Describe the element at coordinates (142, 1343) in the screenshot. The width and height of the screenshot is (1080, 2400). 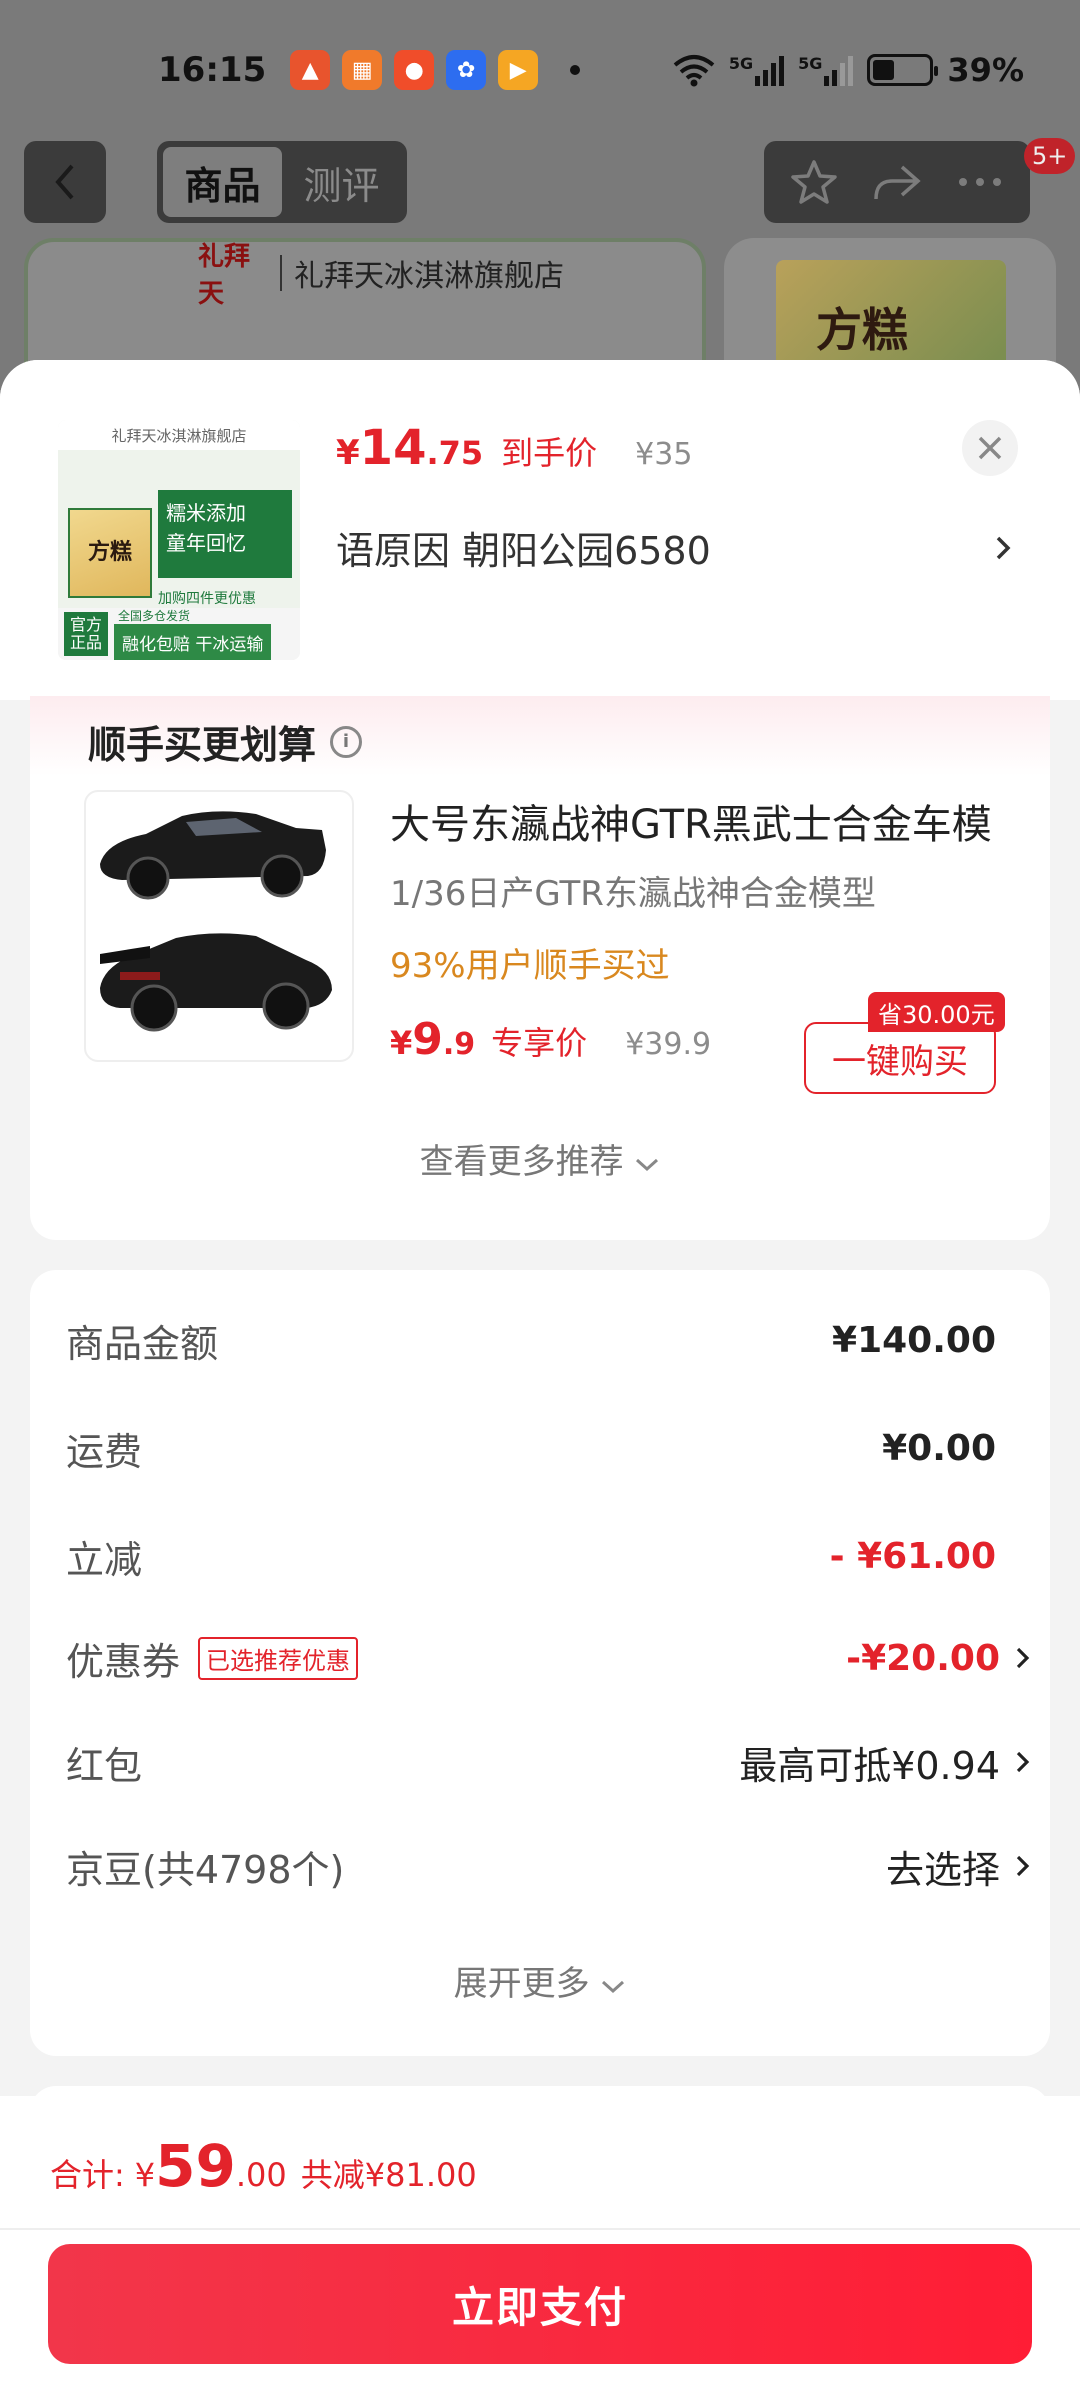
I see `row-label: 商品金额` at that location.